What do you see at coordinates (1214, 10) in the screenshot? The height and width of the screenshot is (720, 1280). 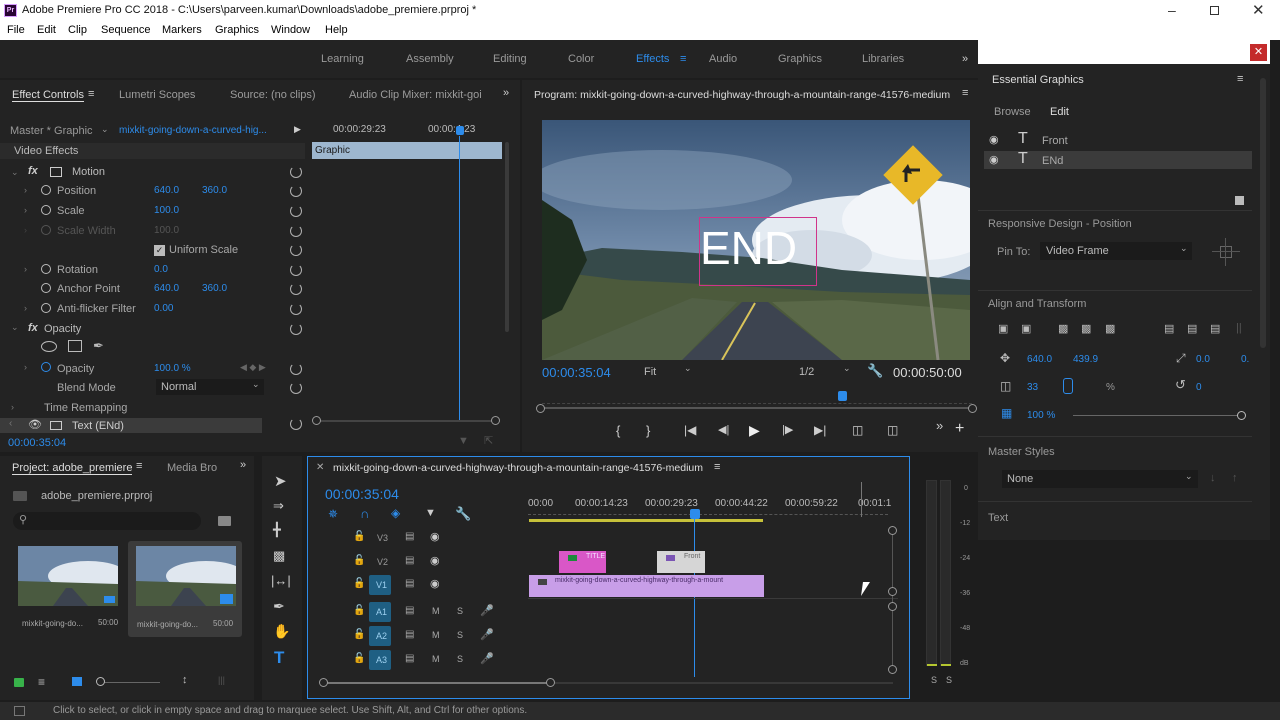 I see `maximize-icon` at bounding box center [1214, 10].